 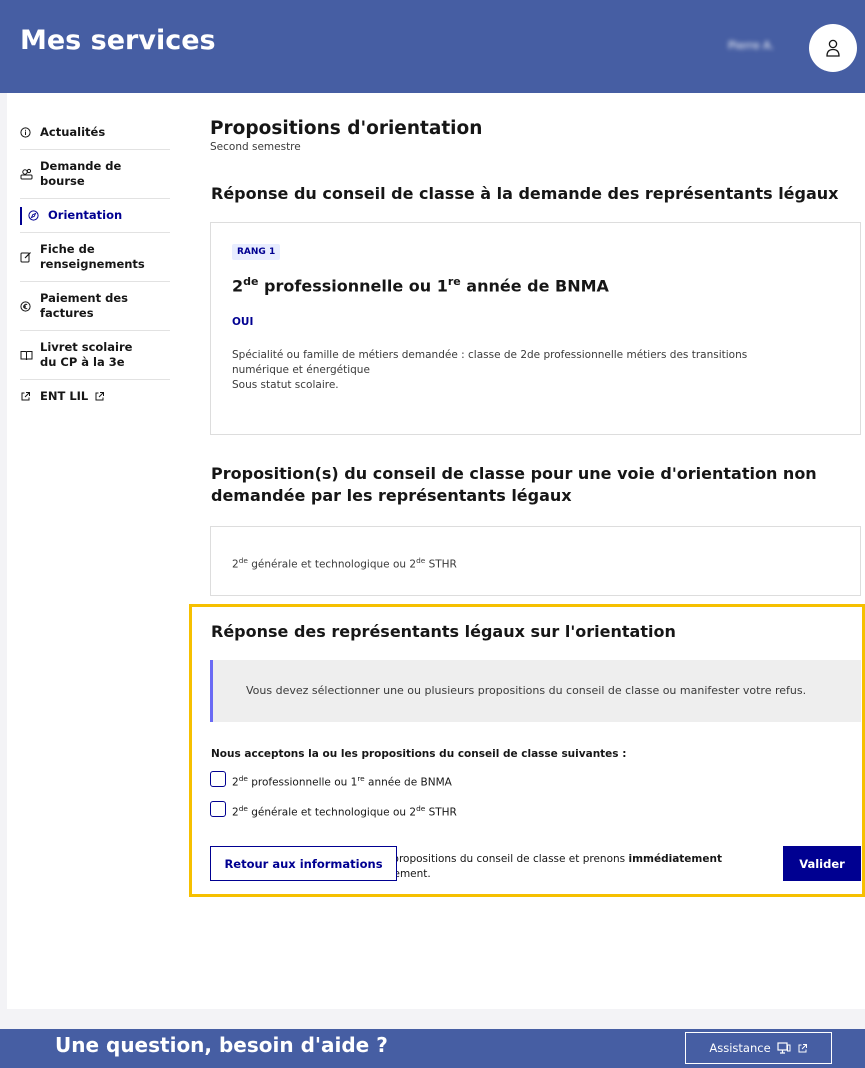 What do you see at coordinates (256, 252) in the screenshot?
I see `rank-badge: RANG 1` at bounding box center [256, 252].